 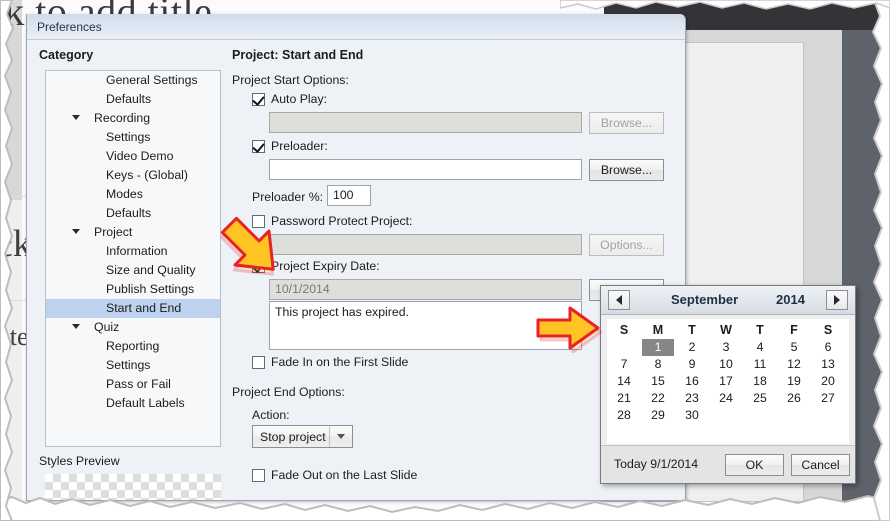 I want to click on calendar-day-cell: 26, so click(x=794, y=398).